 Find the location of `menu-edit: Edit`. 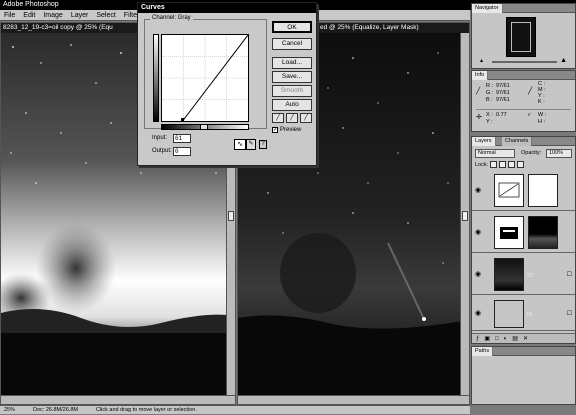

menu-edit: Edit is located at coordinates (29, 15).